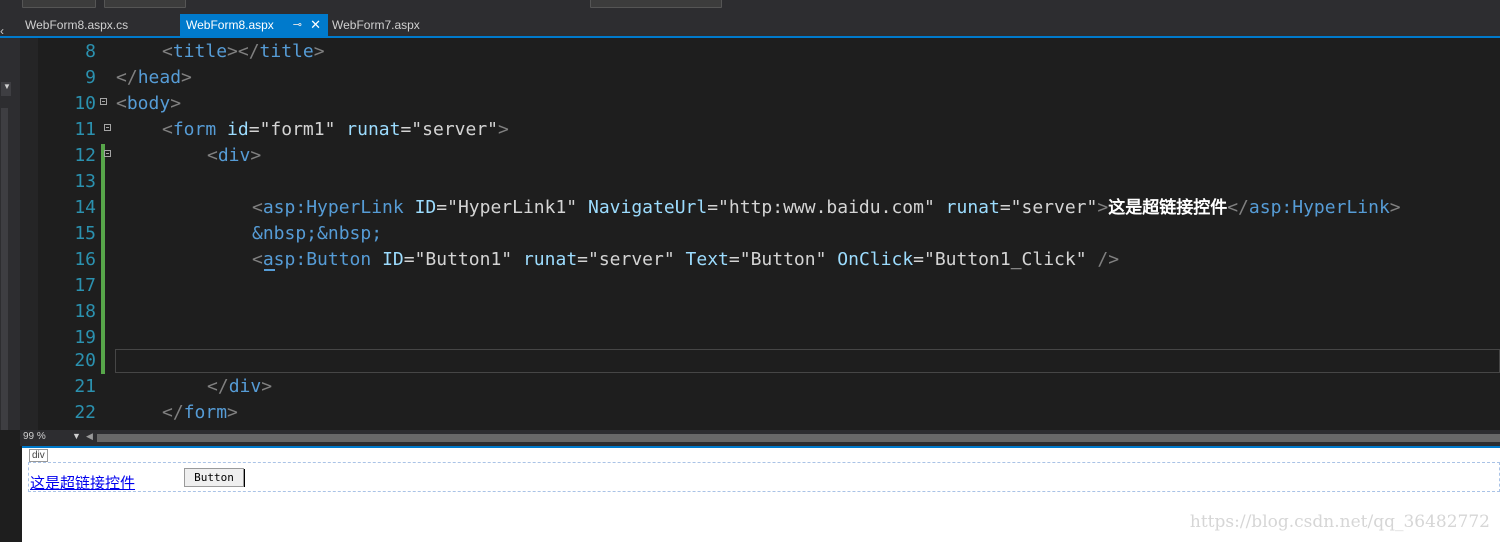 This screenshot has height=542, width=1500. What do you see at coordinates (707, 259) in the screenshot?
I see `token: Text` at bounding box center [707, 259].